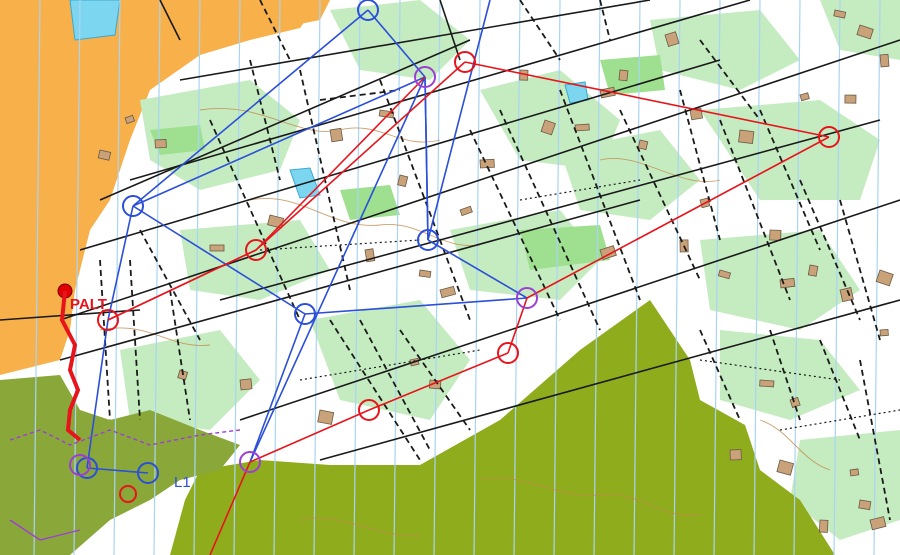 This screenshot has width=900, height=555. What do you see at coordinates (88, 304) in the screenshot?
I see `start-label: PALT` at bounding box center [88, 304].